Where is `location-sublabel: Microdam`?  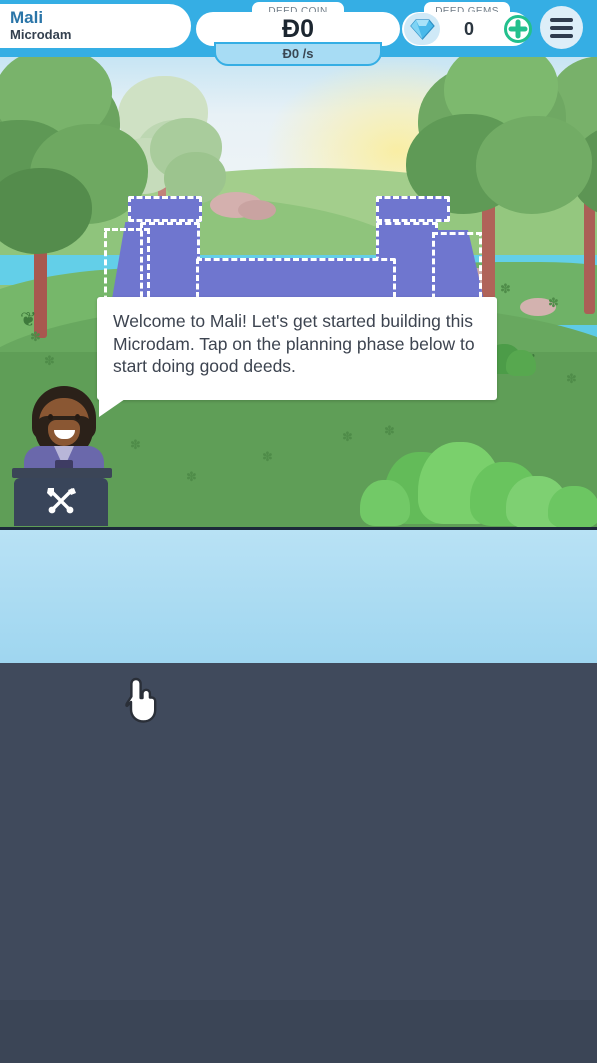 location-sublabel: Microdam is located at coordinates (41, 34).